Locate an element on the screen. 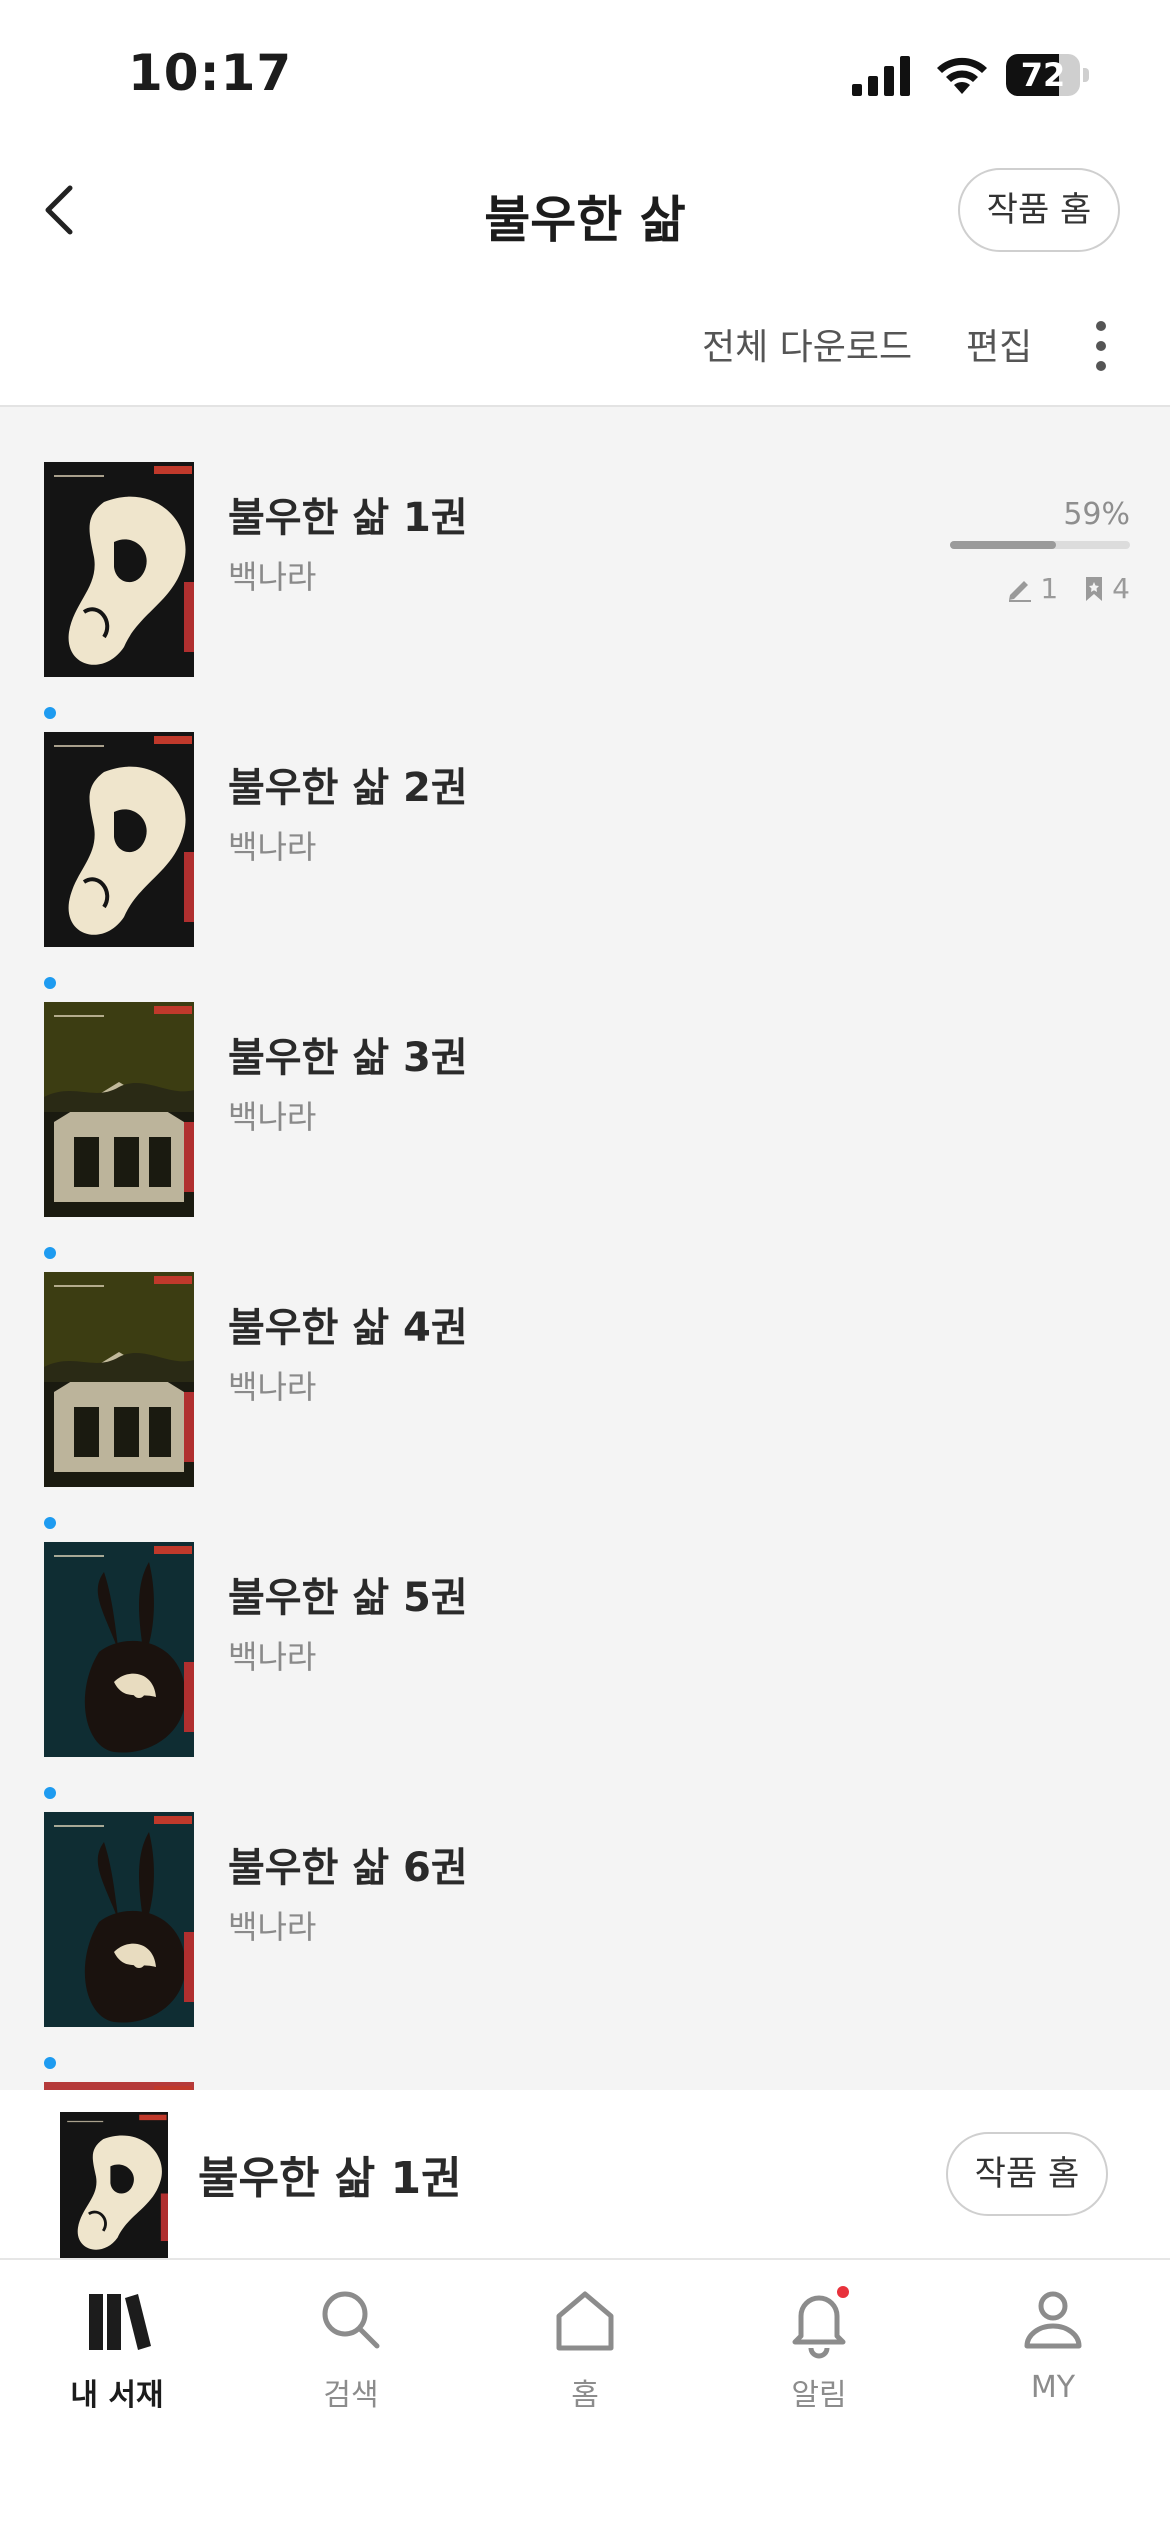 The width and height of the screenshot is (1170, 2532). book-row: 불우한 삶 2권백나라 is located at coordinates (585, 813).